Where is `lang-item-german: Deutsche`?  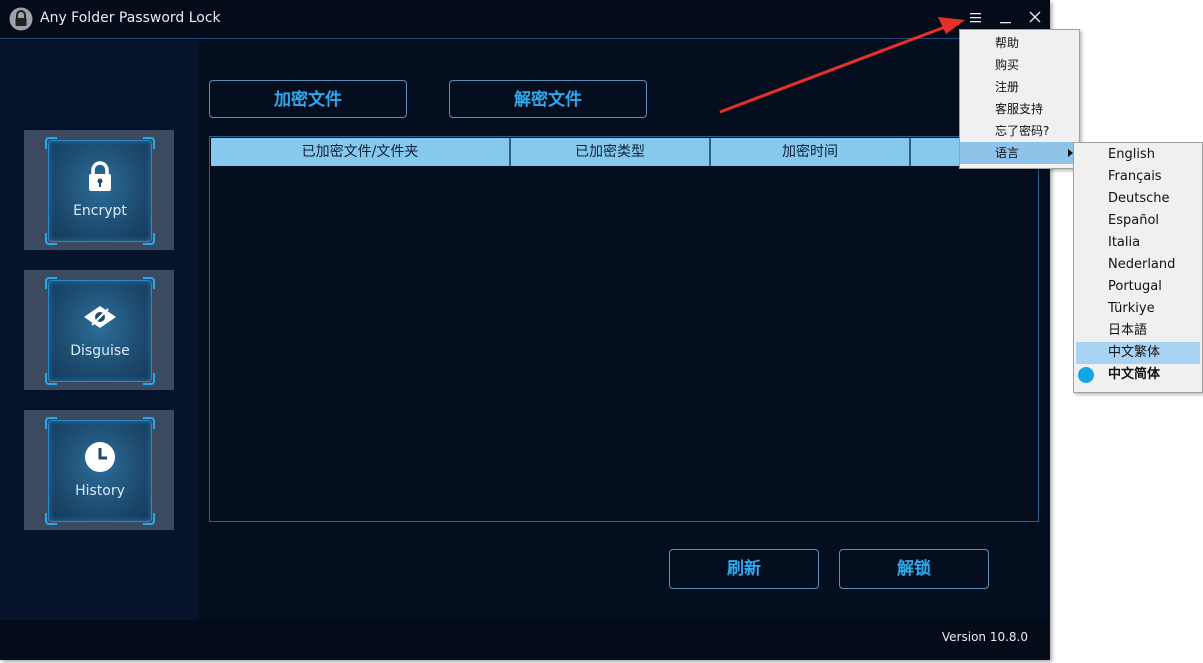 lang-item-german: Deutsche is located at coordinates (1138, 199).